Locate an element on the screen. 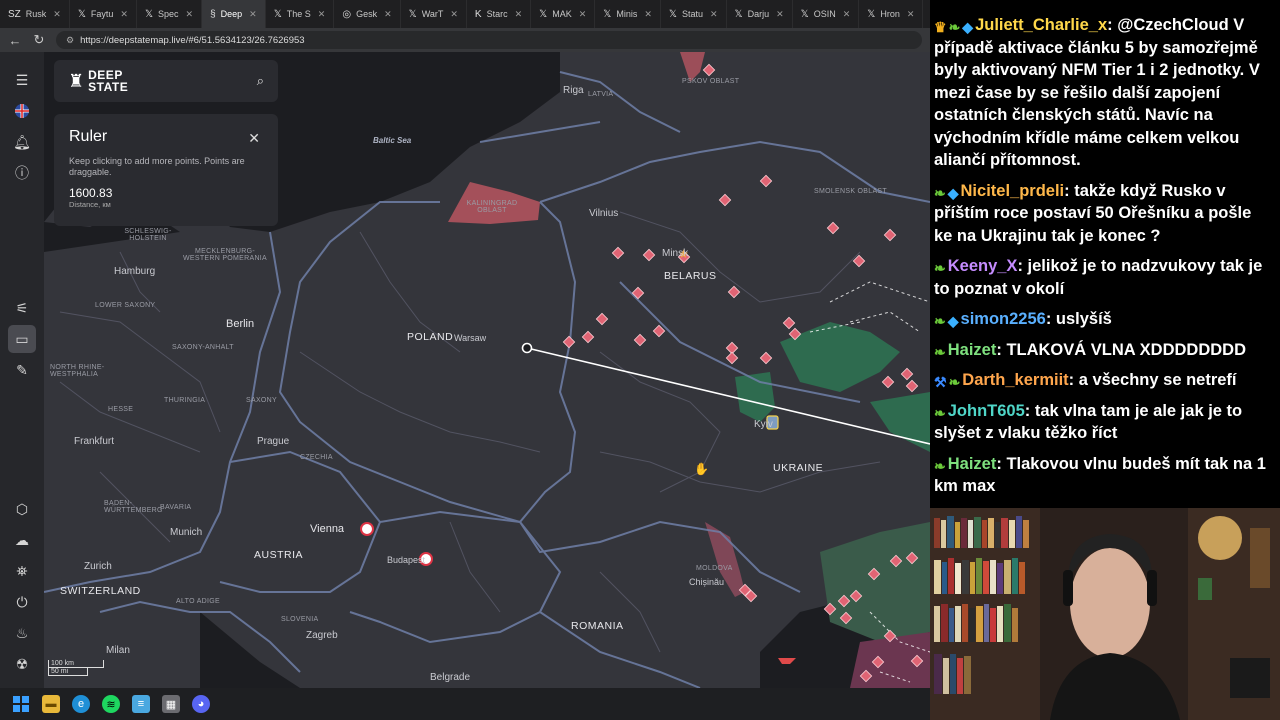  radiation-icon: ☢ is located at coordinates (22, 664).